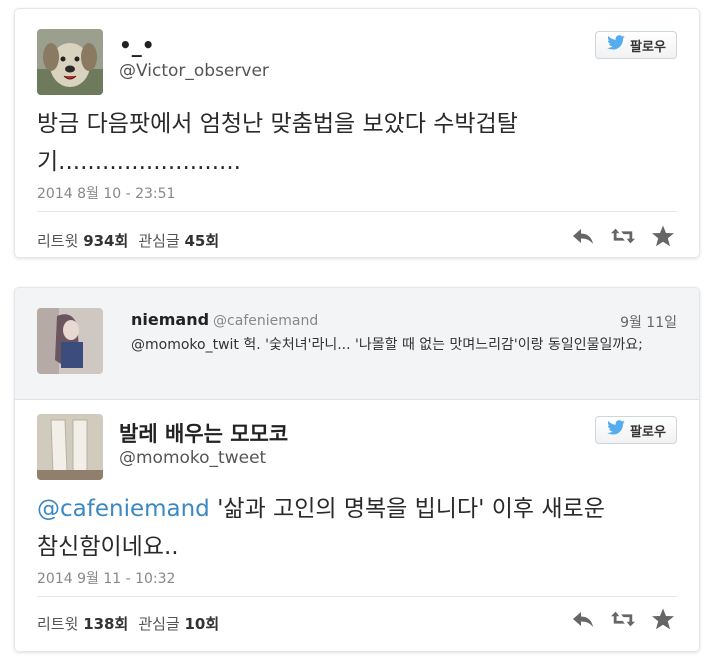 The height and width of the screenshot is (660, 710). I want to click on retweet-stat: 리트윗 138회, so click(82, 623).